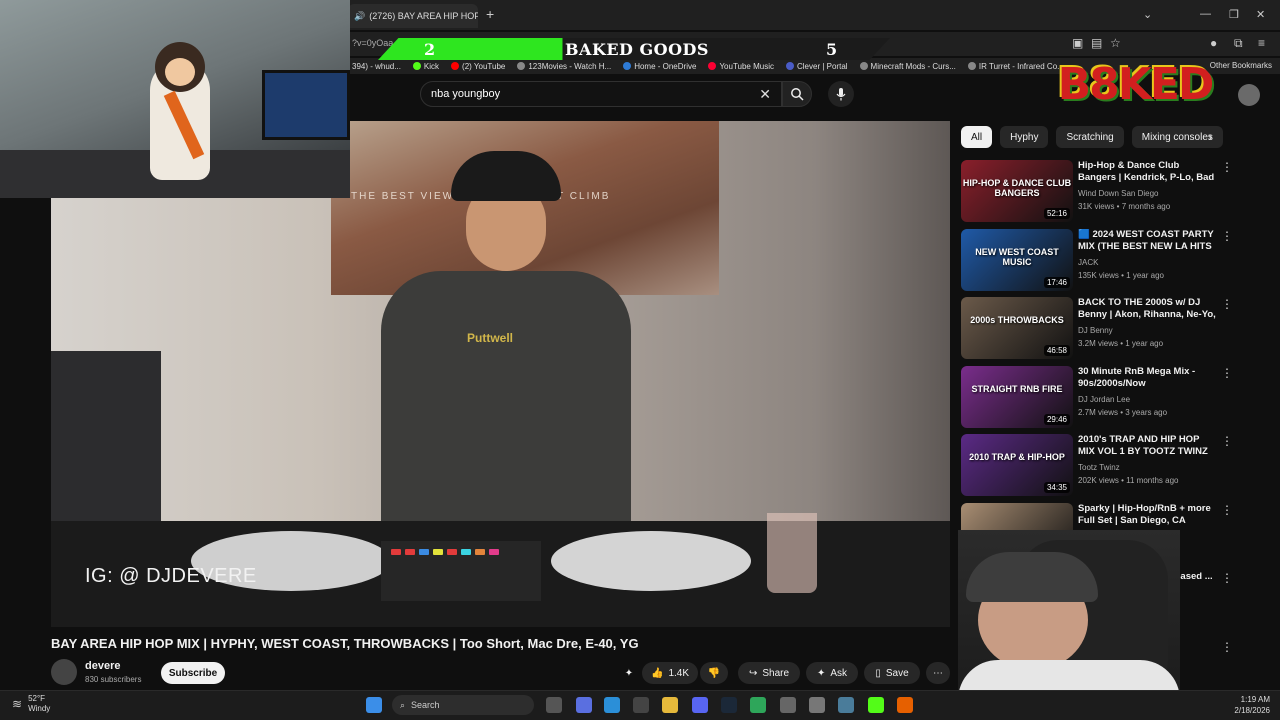 This screenshot has height=720, width=1280. What do you see at coordinates (1088, 262) in the screenshot?
I see `recommended-channel: JACK` at bounding box center [1088, 262].